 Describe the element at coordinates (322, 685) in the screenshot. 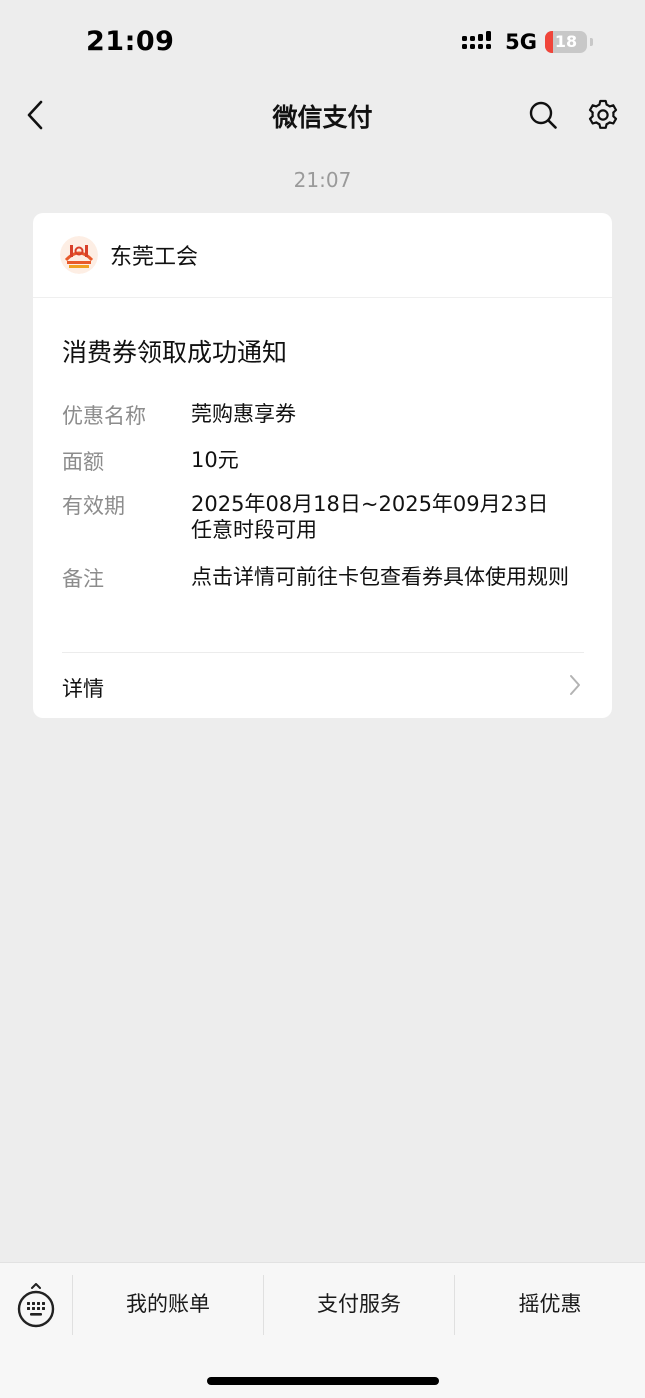

I see `details-link: 详情` at that location.